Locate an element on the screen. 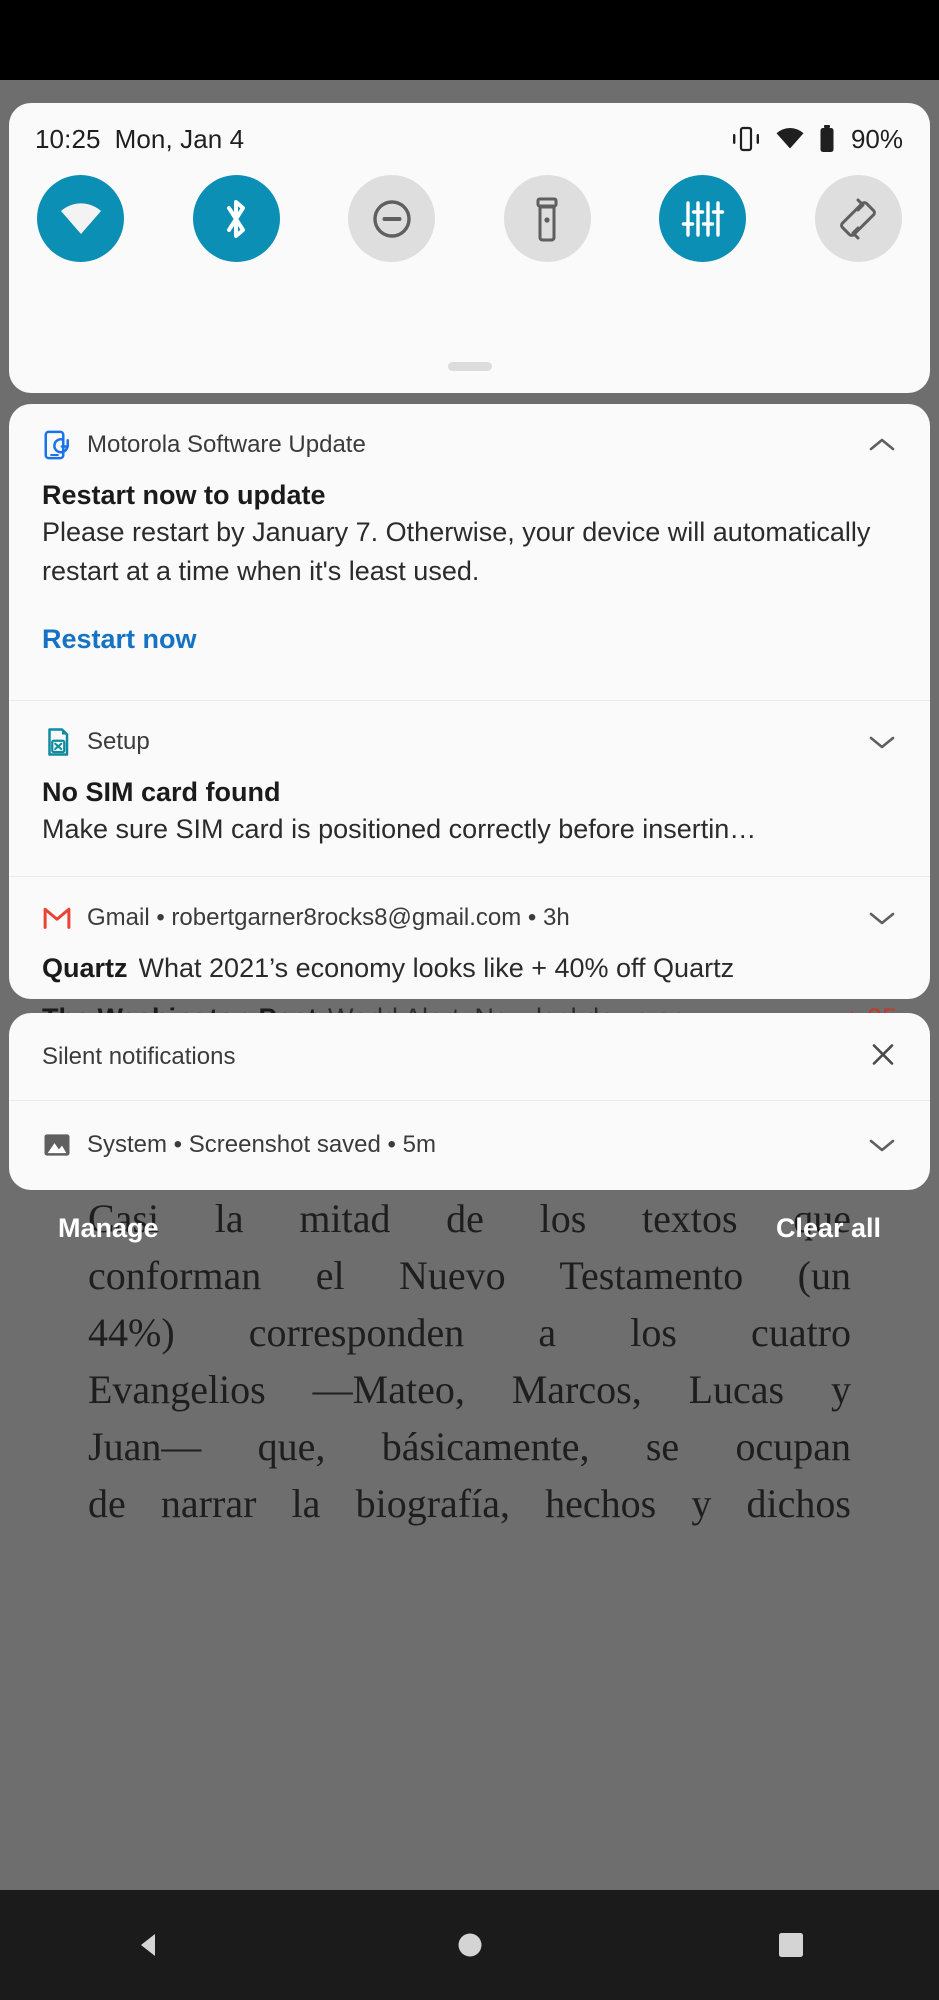  silent-notifications-header: Silent notifications is located at coordinates (469, 1057).